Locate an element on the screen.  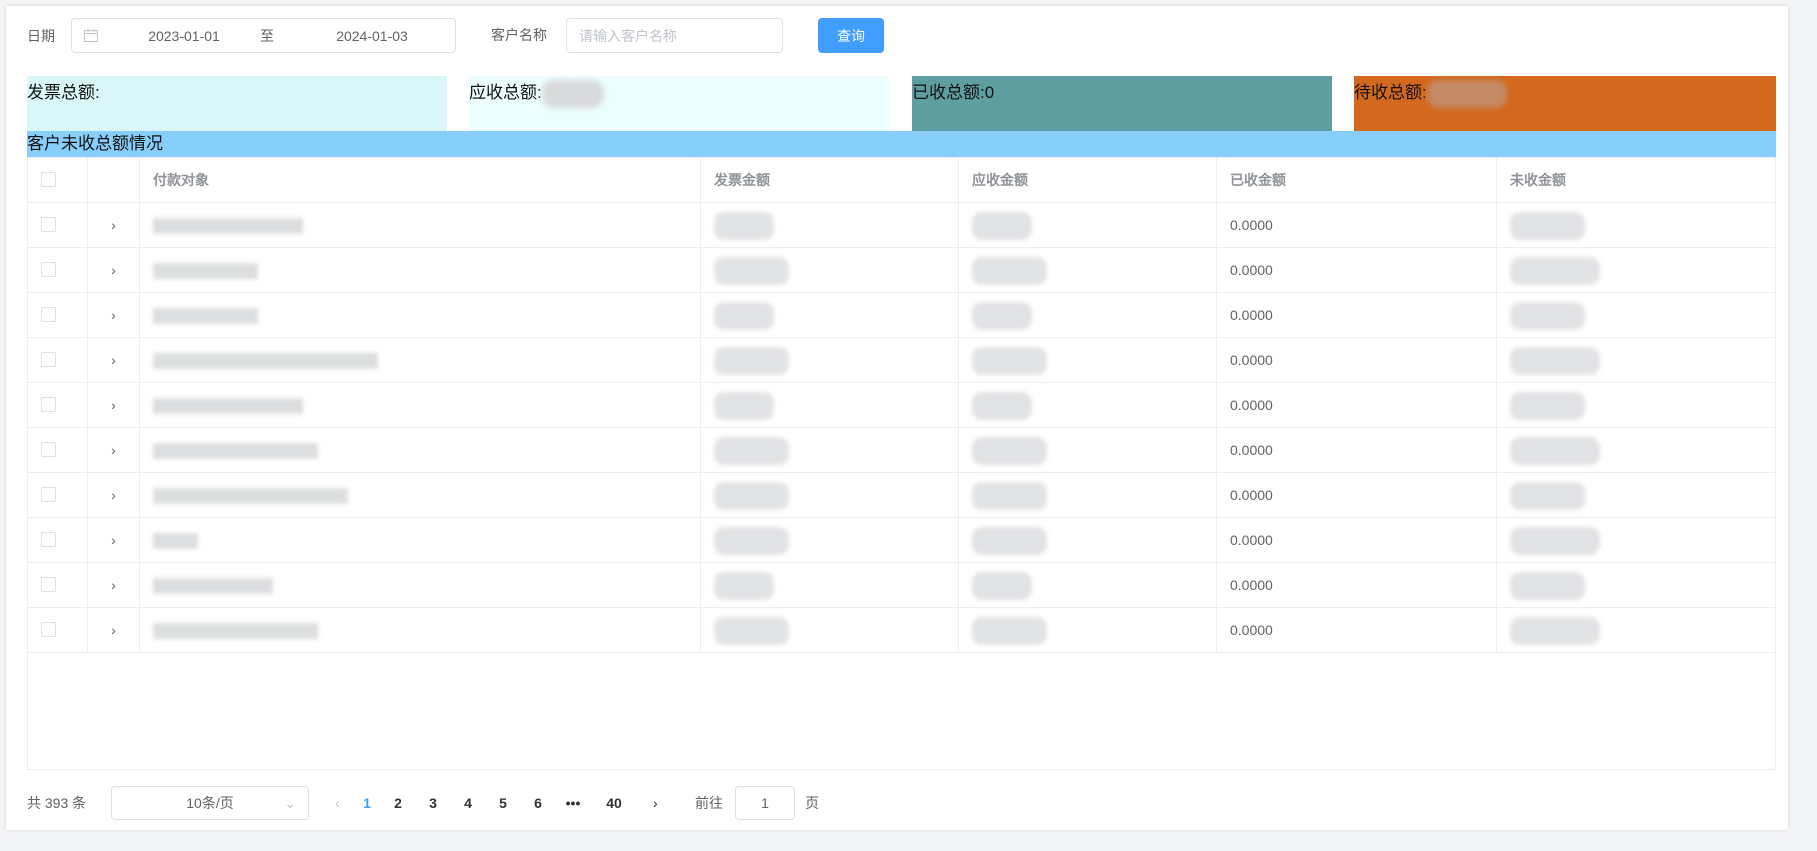
received-total-label: 已收总额:0 is located at coordinates (953, 92).